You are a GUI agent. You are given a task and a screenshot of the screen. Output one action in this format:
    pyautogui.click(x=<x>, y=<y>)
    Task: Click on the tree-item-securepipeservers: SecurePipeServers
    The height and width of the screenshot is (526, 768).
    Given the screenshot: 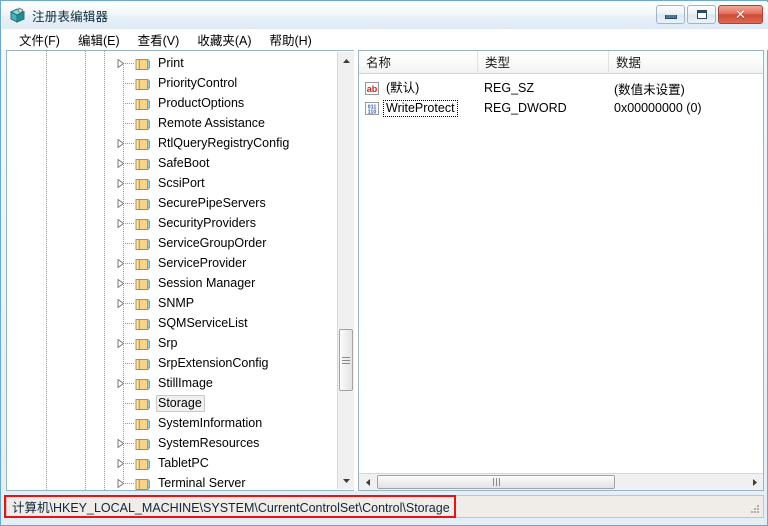 What is the action you would take?
    pyautogui.click(x=172, y=203)
    